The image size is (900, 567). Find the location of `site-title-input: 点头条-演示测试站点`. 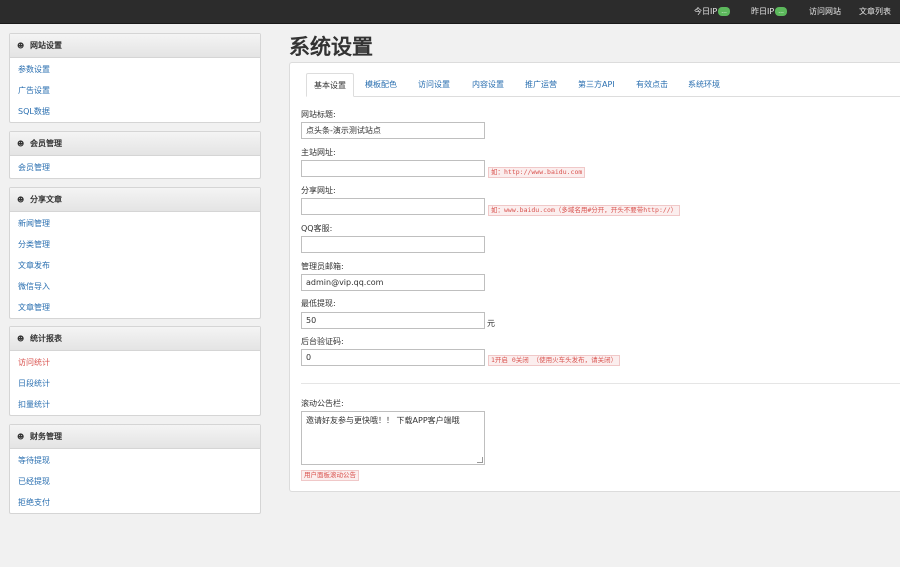

site-title-input: 点头条-演示测试站点 is located at coordinates (393, 130).